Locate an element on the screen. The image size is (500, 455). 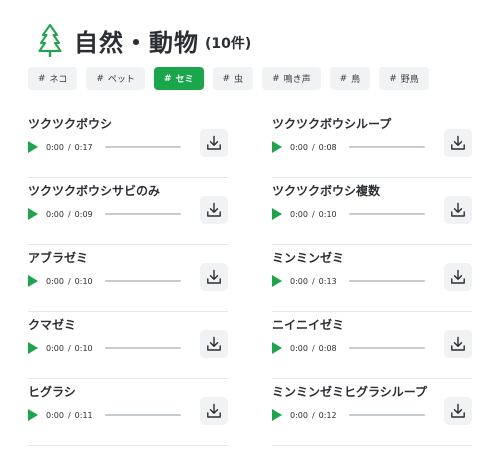
tag-label: 鳴き声 is located at coordinates (297, 80).